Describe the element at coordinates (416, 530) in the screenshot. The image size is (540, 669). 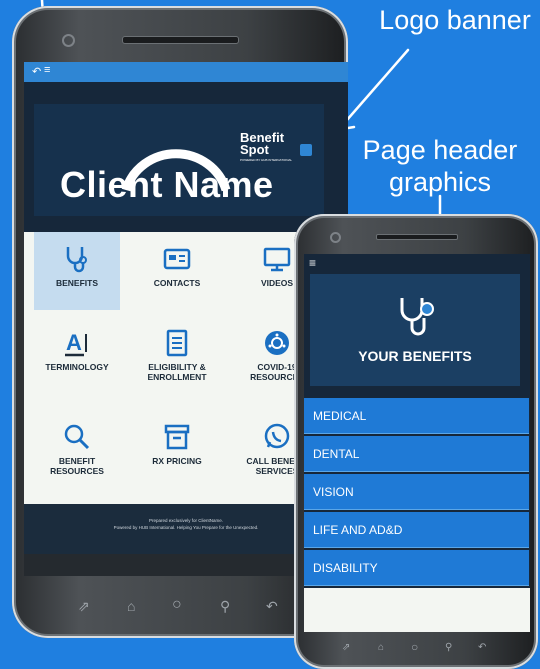
I see `menu-item-life-add: LIFE AND AD&D` at that location.